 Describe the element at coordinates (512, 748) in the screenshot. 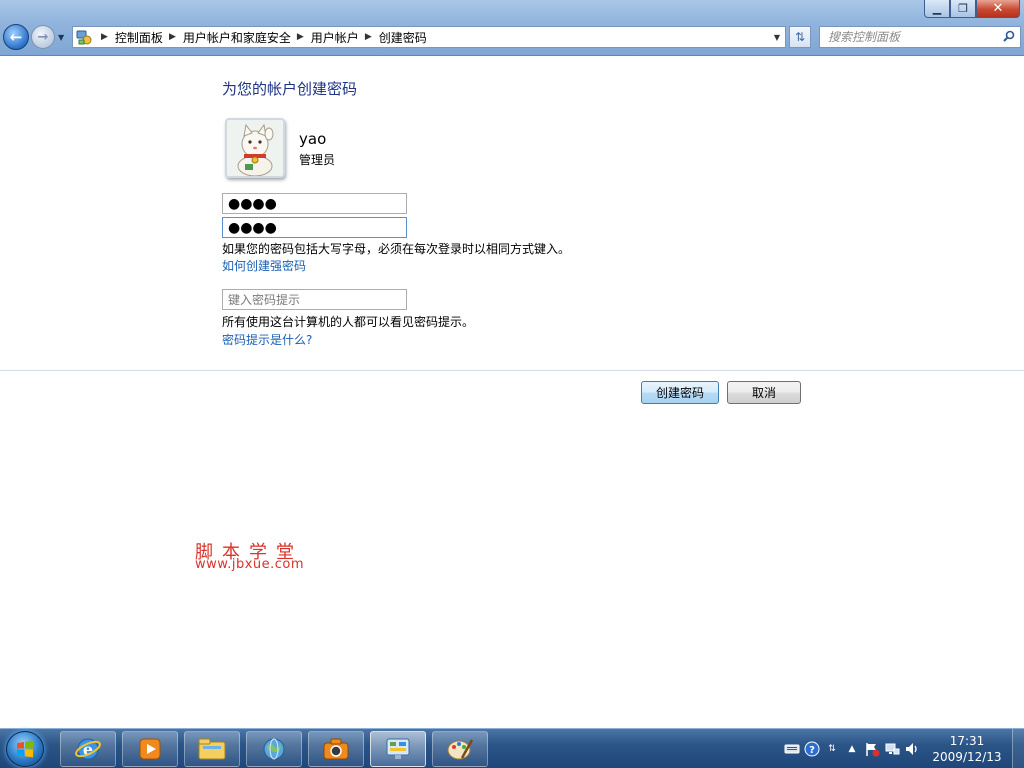

I see `taskbar: e ? ⇅ ▲ 17:31 2009/12/13` at that location.